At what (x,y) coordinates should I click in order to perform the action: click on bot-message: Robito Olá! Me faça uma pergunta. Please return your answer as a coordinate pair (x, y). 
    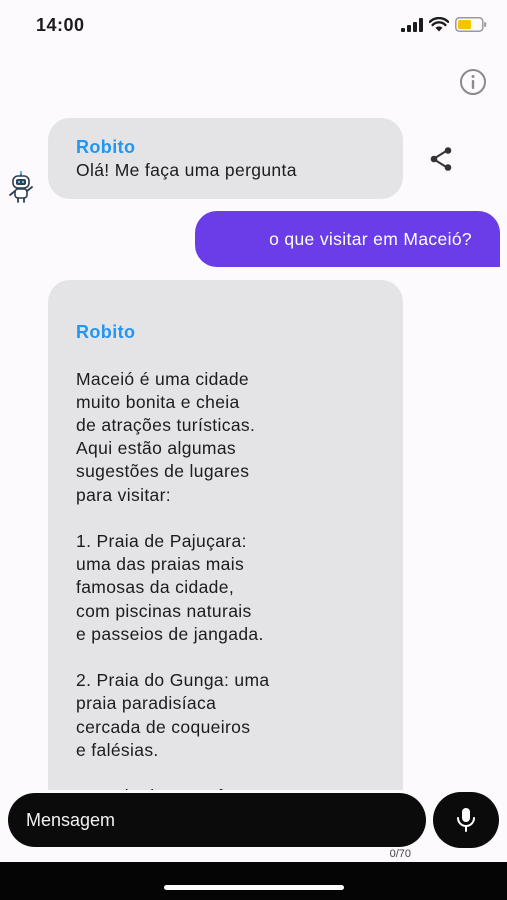
    Looking at the image, I should click on (225, 158).